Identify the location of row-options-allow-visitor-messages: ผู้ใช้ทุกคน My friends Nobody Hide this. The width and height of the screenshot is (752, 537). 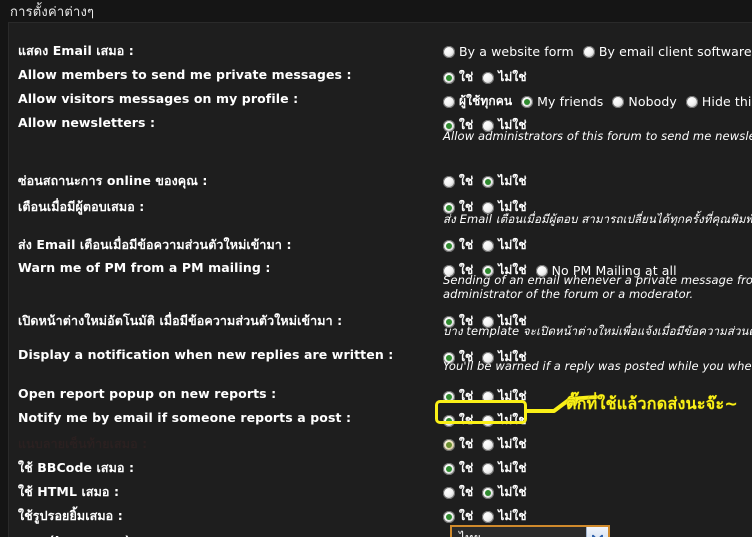
(597, 101).